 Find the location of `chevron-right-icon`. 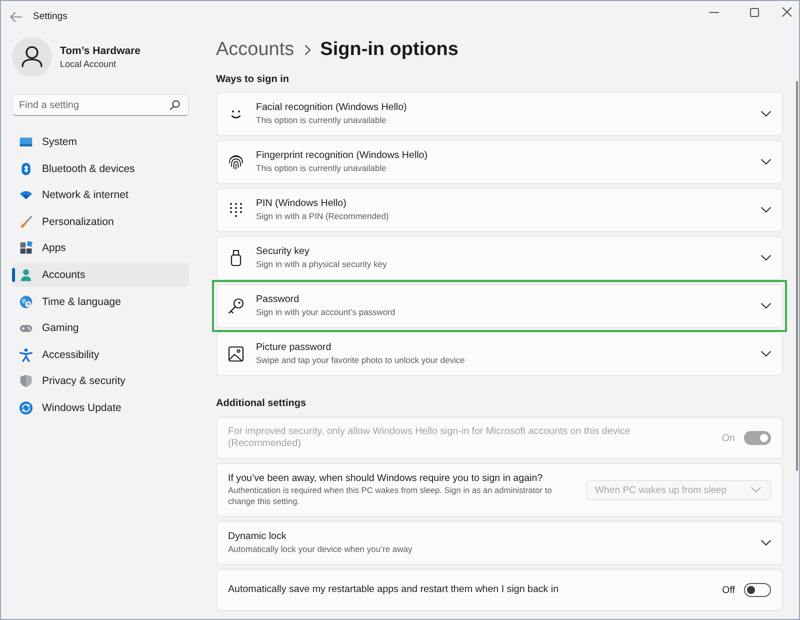

chevron-right-icon is located at coordinates (308, 50).